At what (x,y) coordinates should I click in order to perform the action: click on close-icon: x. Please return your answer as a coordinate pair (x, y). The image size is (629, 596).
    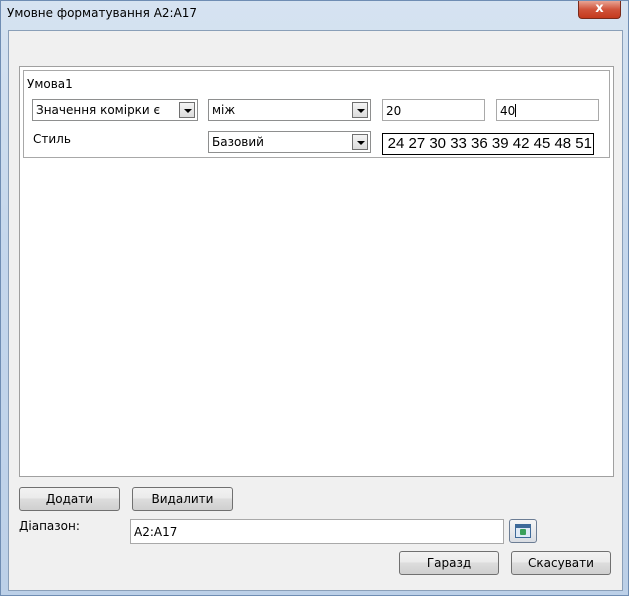
    Looking at the image, I should click on (599, 8).